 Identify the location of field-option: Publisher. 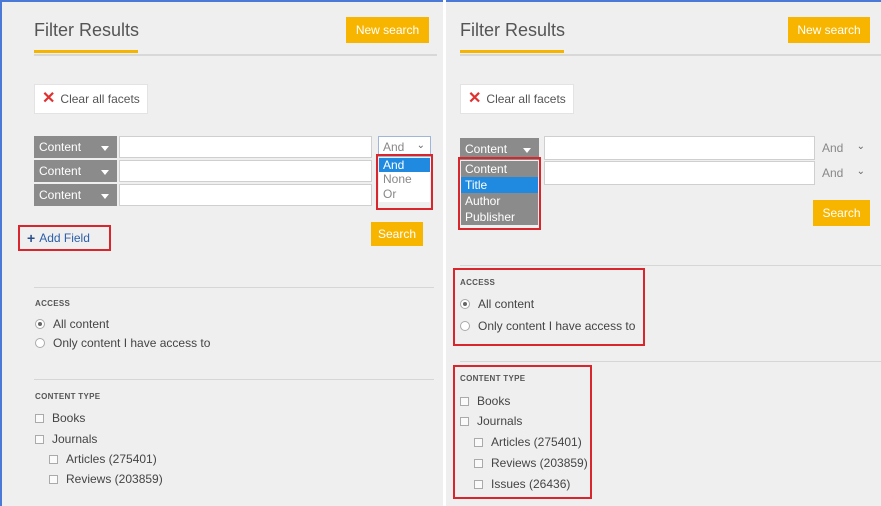
(499, 217).